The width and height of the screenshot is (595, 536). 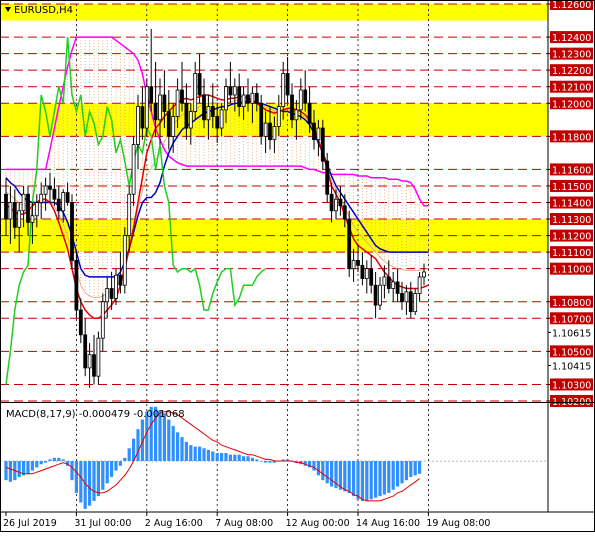 What do you see at coordinates (571, 104) in the screenshot?
I see `price-label: 1.12000` at bounding box center [571, 104].